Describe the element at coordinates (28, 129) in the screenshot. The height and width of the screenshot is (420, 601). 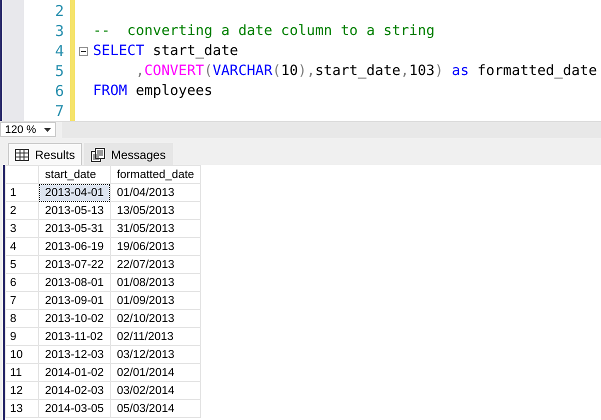
I see `zoom-dropdown: 120 %` at that location.